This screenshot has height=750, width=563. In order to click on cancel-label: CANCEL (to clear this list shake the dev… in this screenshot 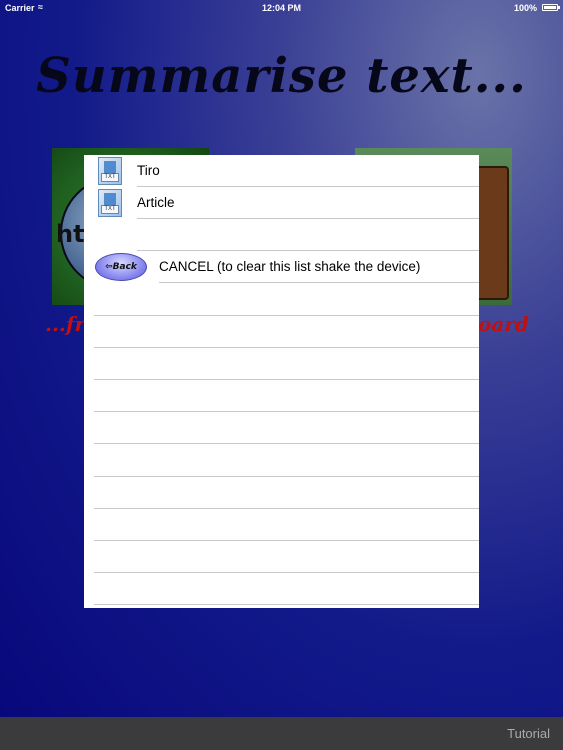, I will do `click(290, 266)`.